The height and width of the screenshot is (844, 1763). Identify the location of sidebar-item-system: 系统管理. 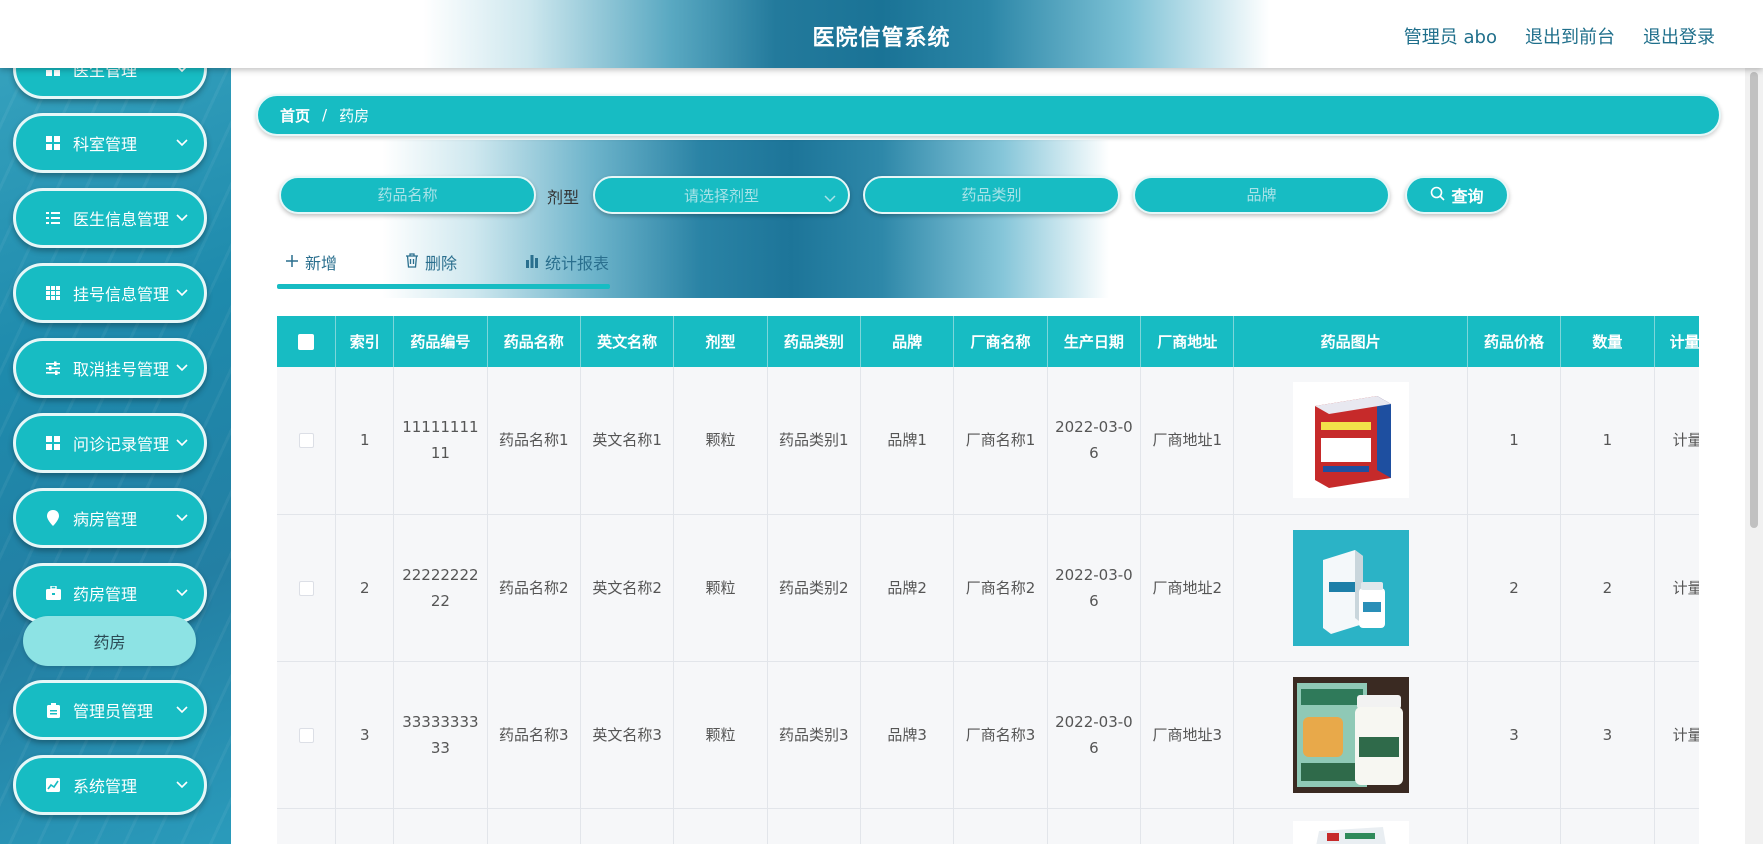
(110, 785).